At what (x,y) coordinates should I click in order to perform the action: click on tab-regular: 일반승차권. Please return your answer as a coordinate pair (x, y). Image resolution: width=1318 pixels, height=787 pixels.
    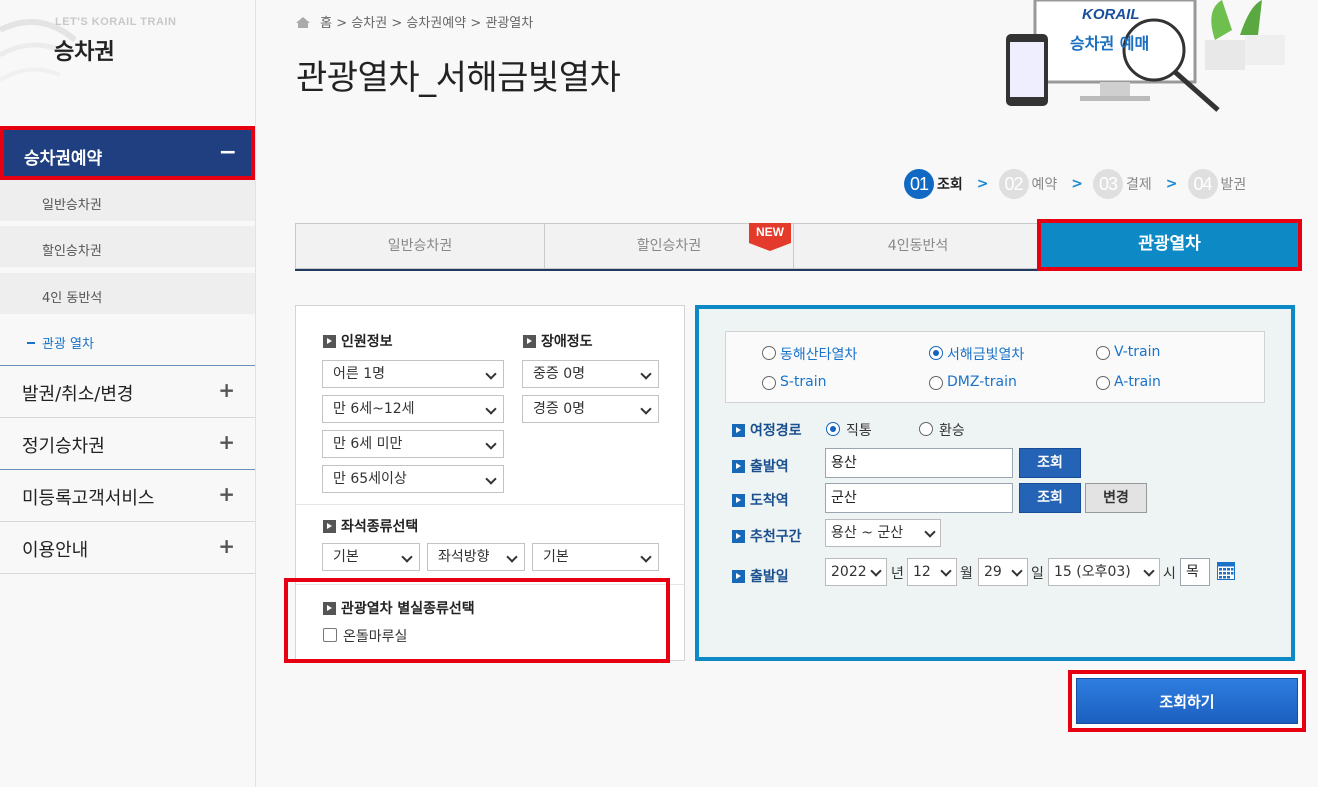
    Looking at the image, I should click on (420, 246).